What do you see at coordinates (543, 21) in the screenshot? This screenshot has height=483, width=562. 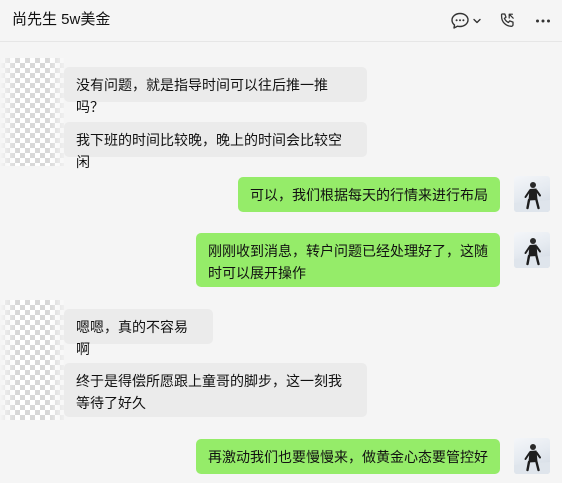 I see `more-icon` at bounding box center [543, 21].